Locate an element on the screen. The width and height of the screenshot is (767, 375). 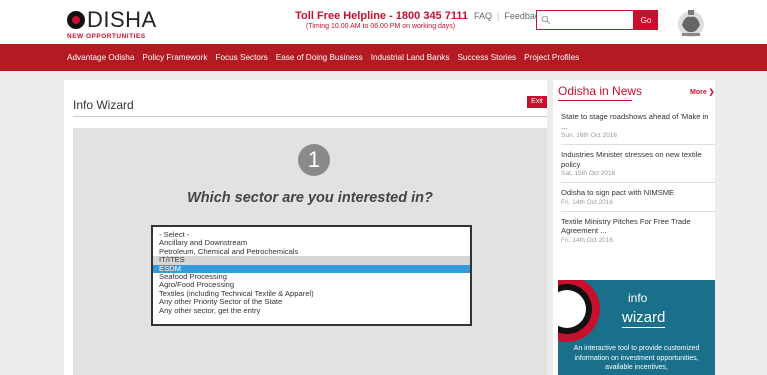
sector-option: Petroleum, Chemical and Petrochemicals is located at coordinates (311, 251).